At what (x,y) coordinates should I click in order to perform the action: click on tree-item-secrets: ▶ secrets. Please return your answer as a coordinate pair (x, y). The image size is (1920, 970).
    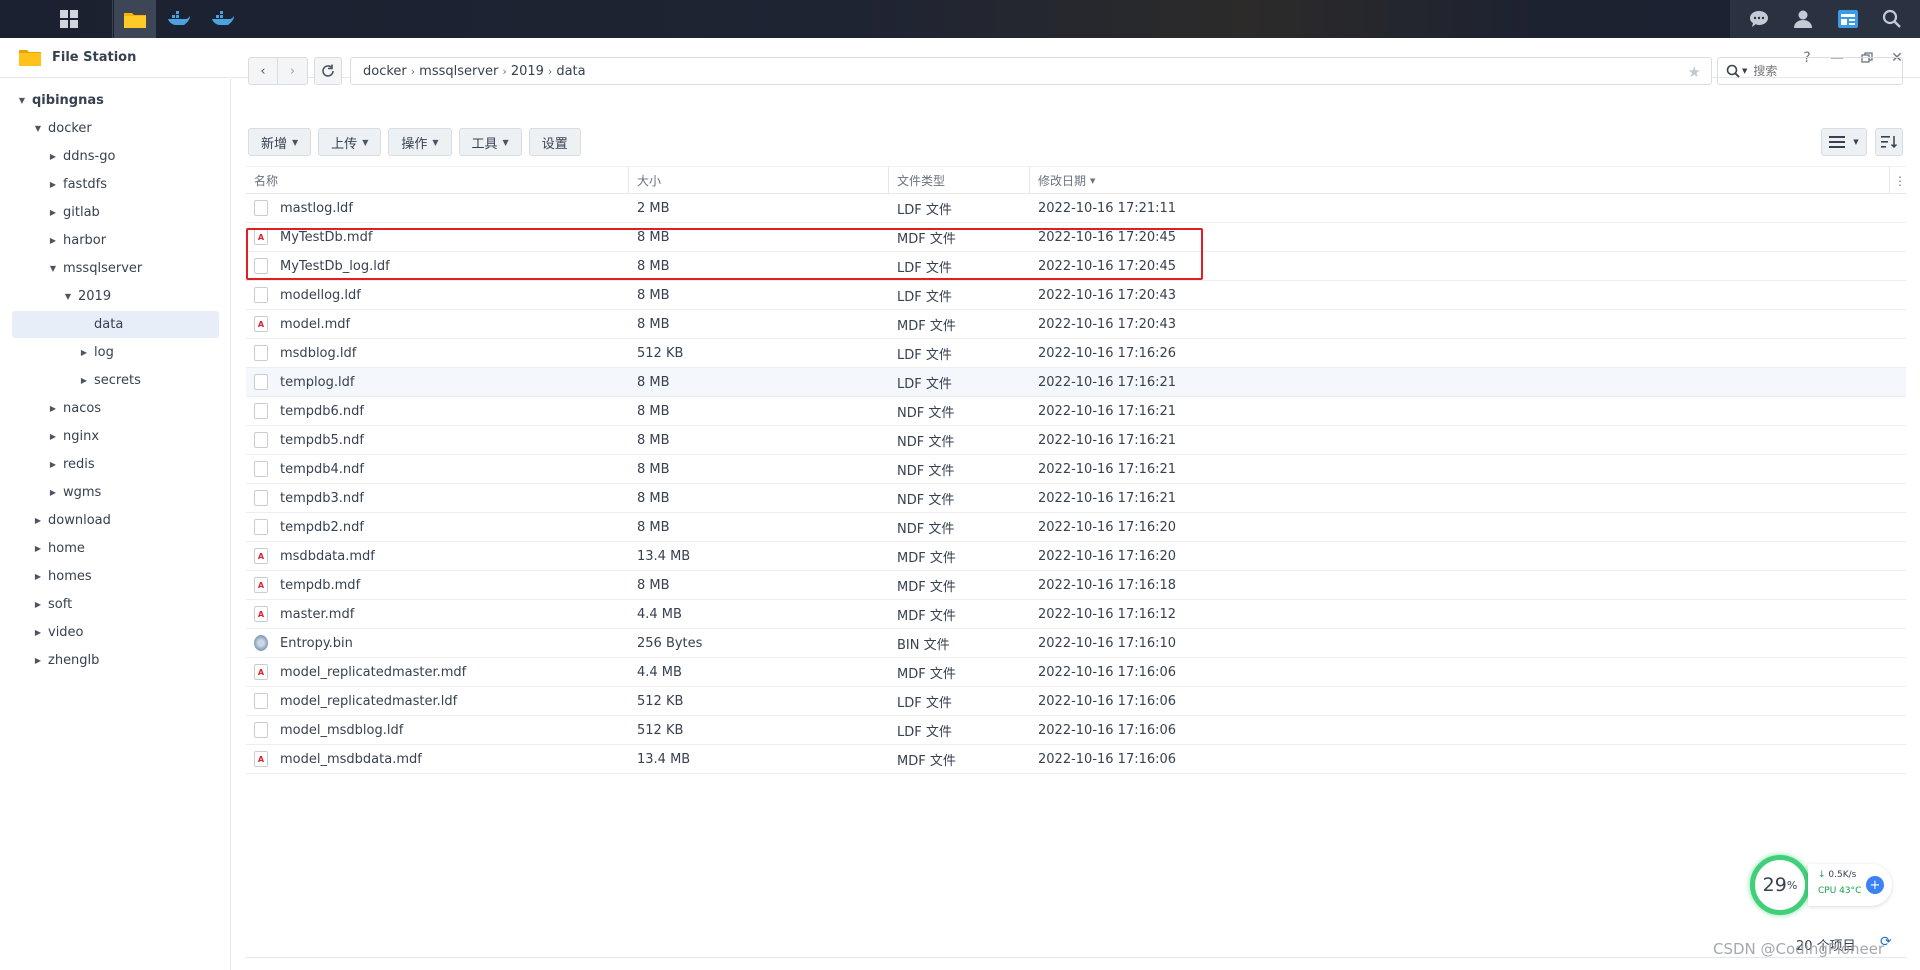
    Looking at the image, I should click on (148, 380).